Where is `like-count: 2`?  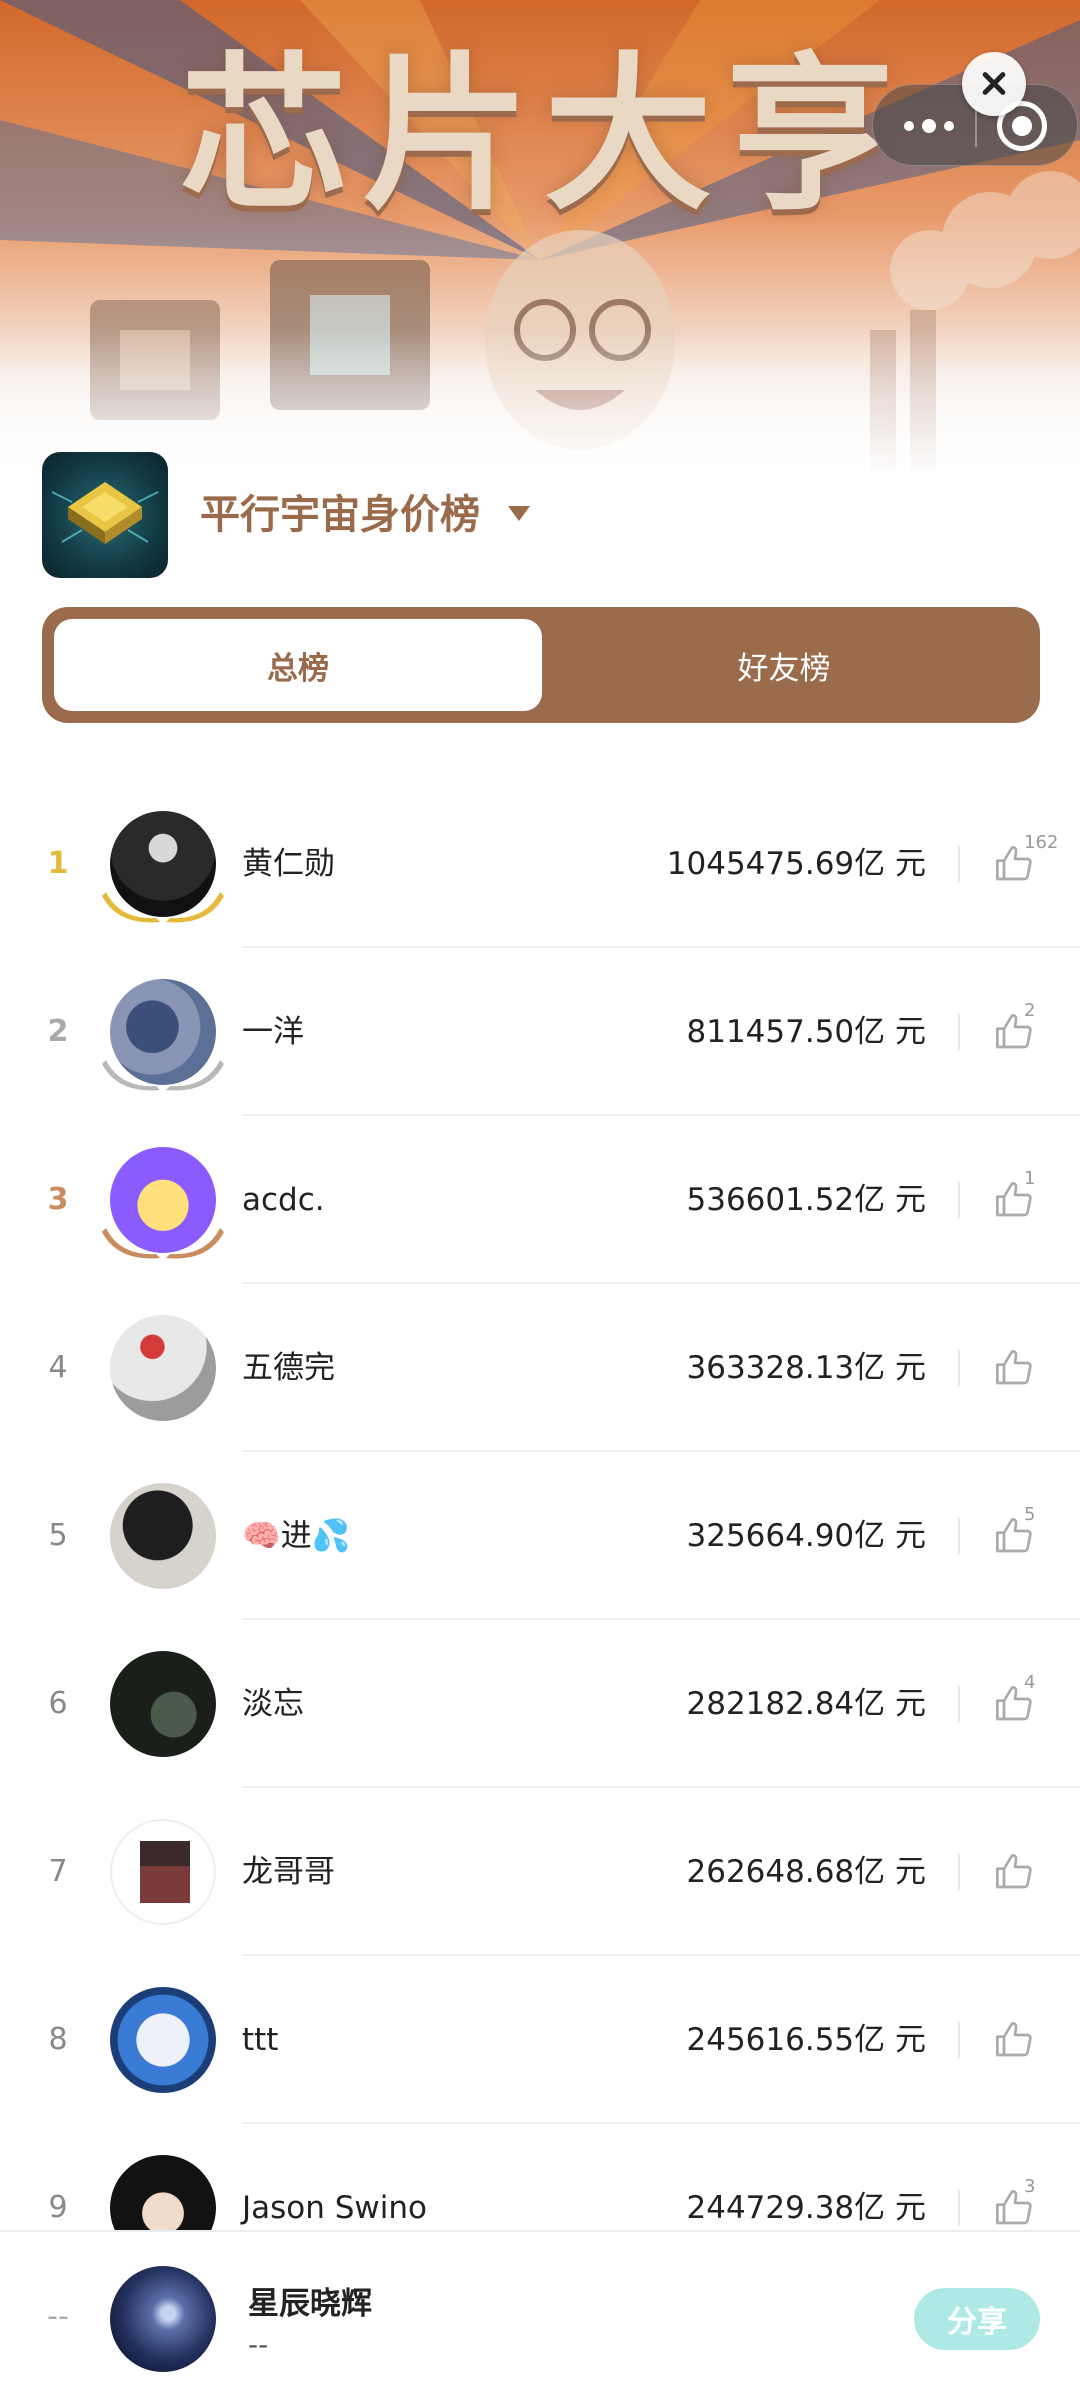 like-count: 2 is located at coordinates (1030, 1010).